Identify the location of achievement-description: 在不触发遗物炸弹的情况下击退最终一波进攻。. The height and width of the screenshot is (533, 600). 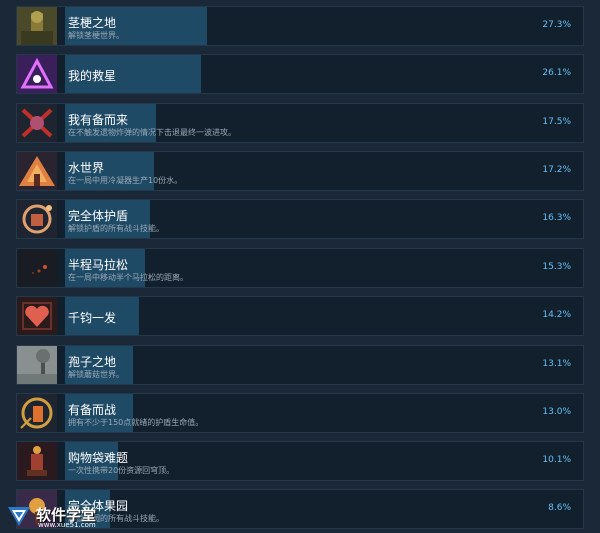
(152, 132).